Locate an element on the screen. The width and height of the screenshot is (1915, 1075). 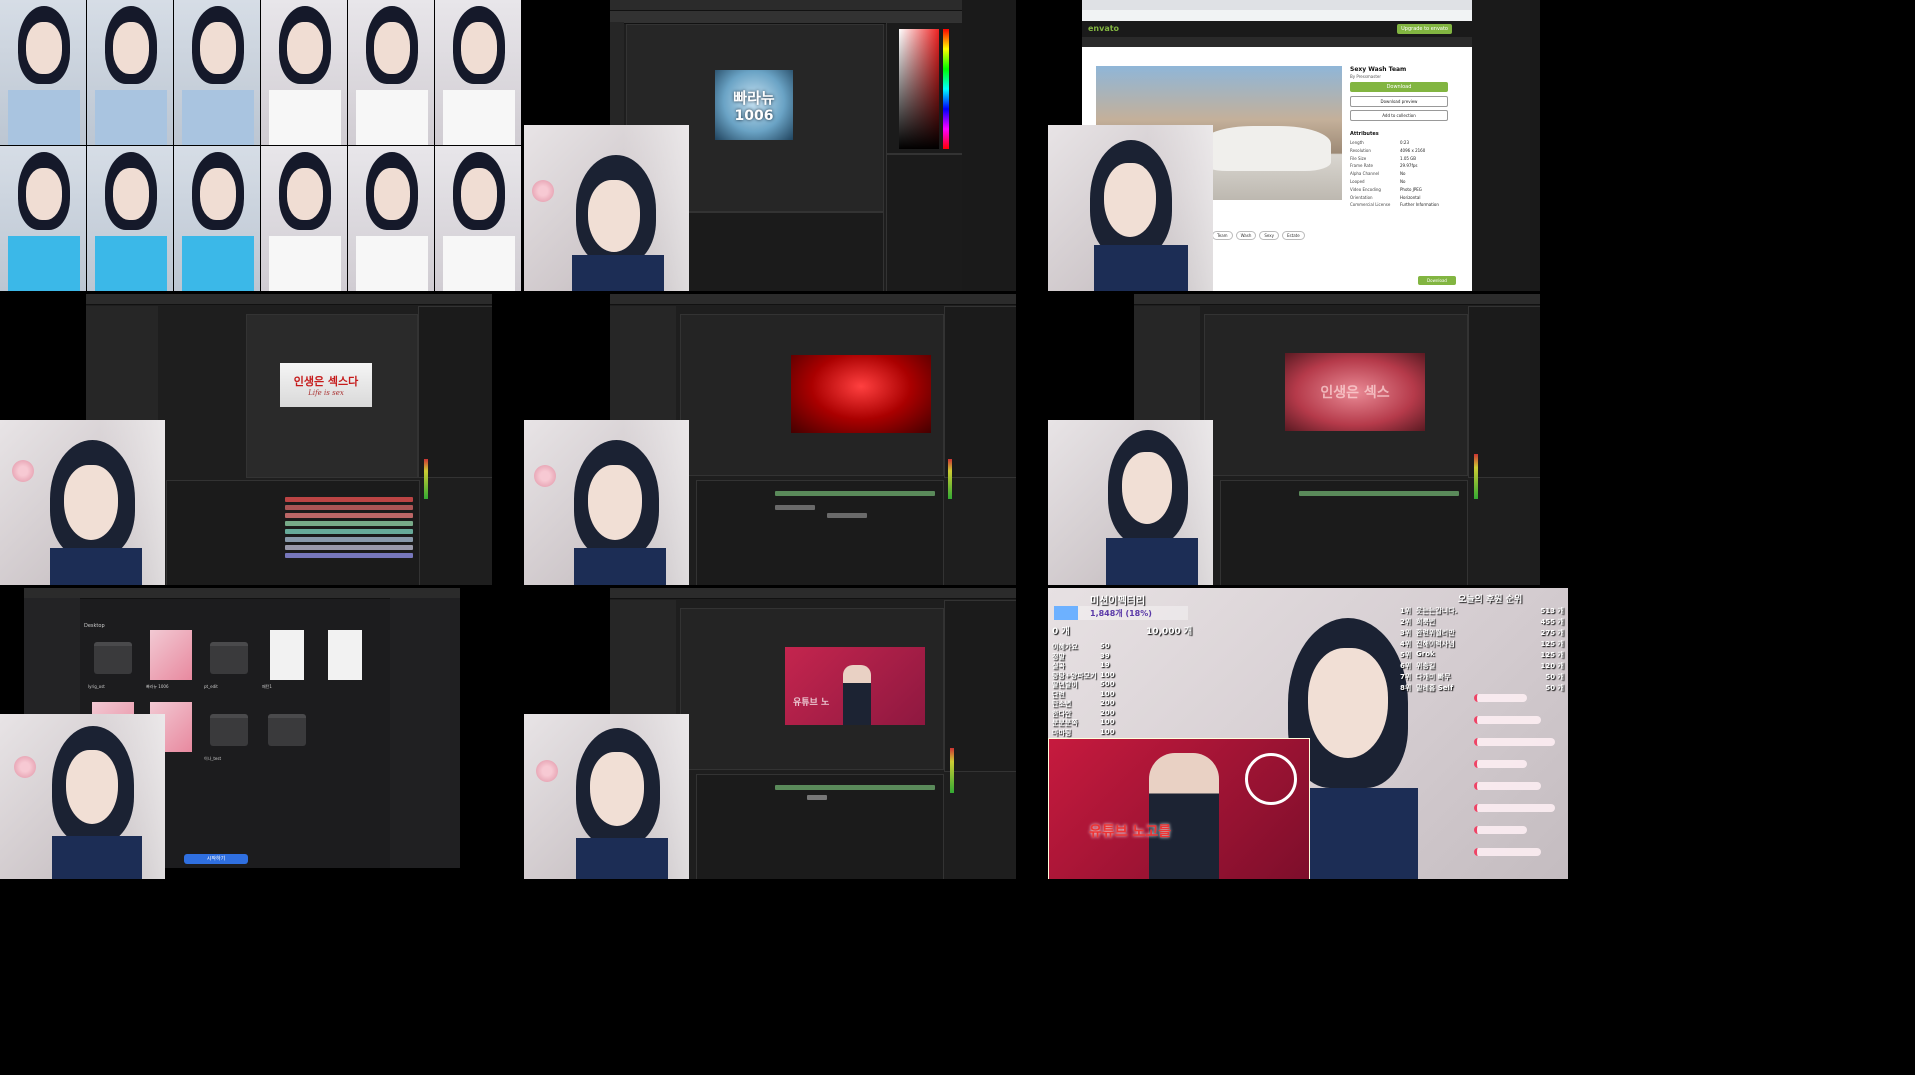
footer-button: 시작하기 is located at coordinates (216, 859).